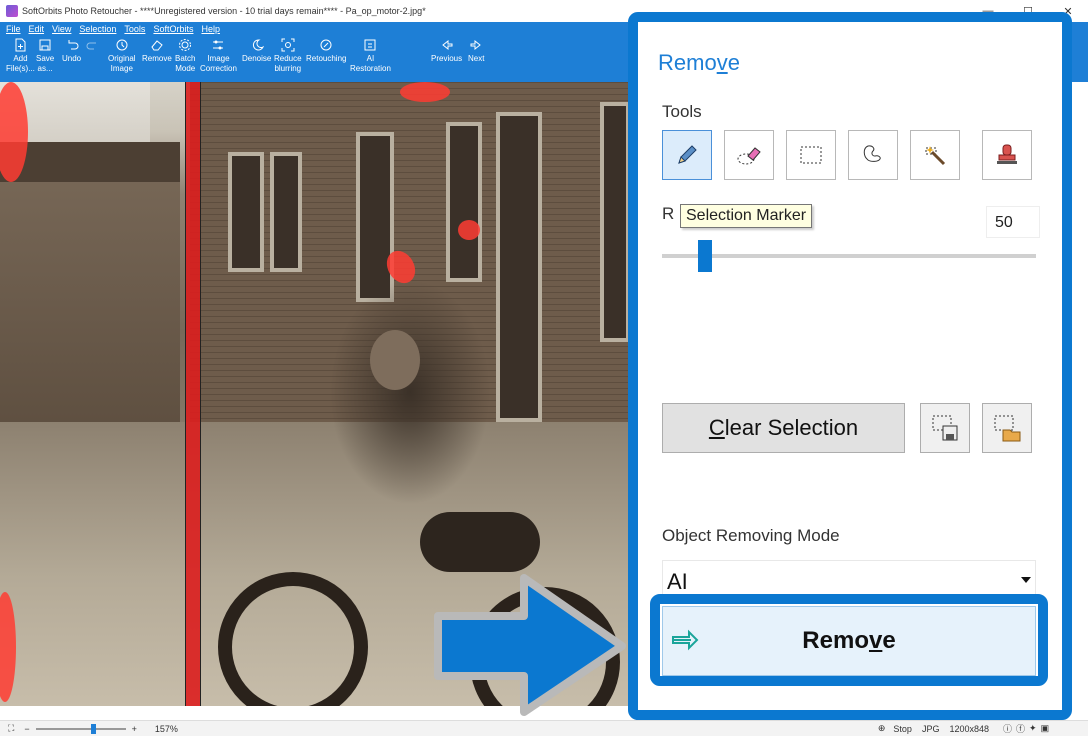 The width and height of the screenshot is (1088, 736). What do you see at coordinates (134, 29) in the screenshot?
I see `menu-tools: Tools` at bounding box center [134, 29].